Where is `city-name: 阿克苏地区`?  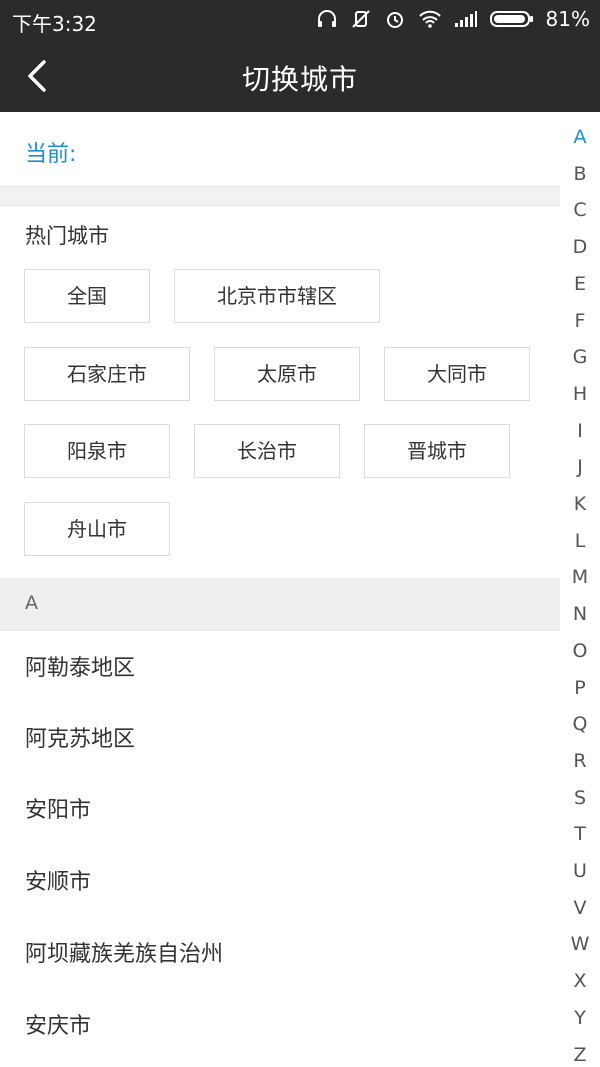 city-name: 阿克苏地区 is located at coordinates (80, 739).